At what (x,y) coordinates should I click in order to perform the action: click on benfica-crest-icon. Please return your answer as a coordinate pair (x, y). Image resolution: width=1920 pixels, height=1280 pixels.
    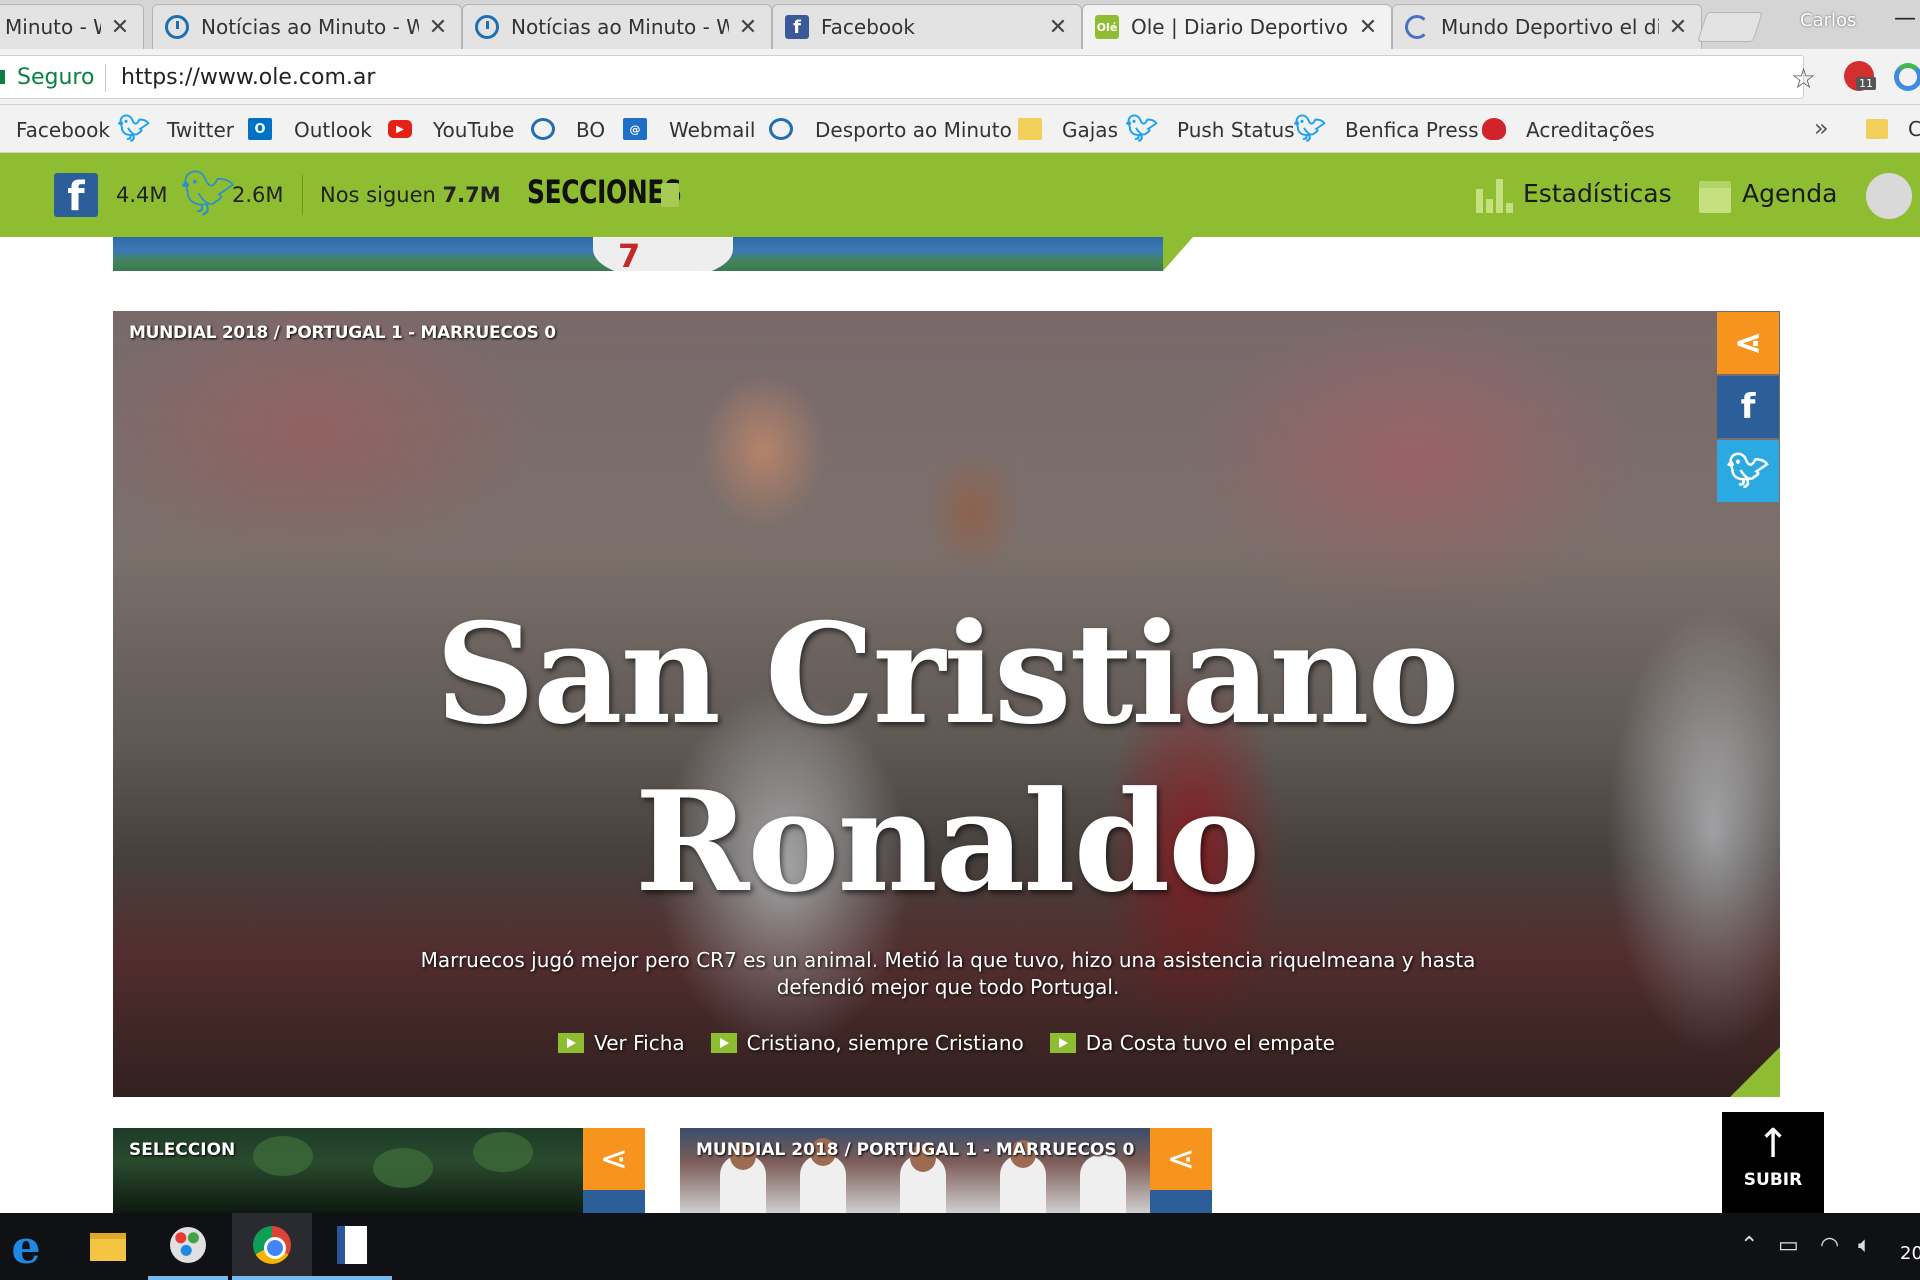
    Looking at the image, I should click on (1494, 129).